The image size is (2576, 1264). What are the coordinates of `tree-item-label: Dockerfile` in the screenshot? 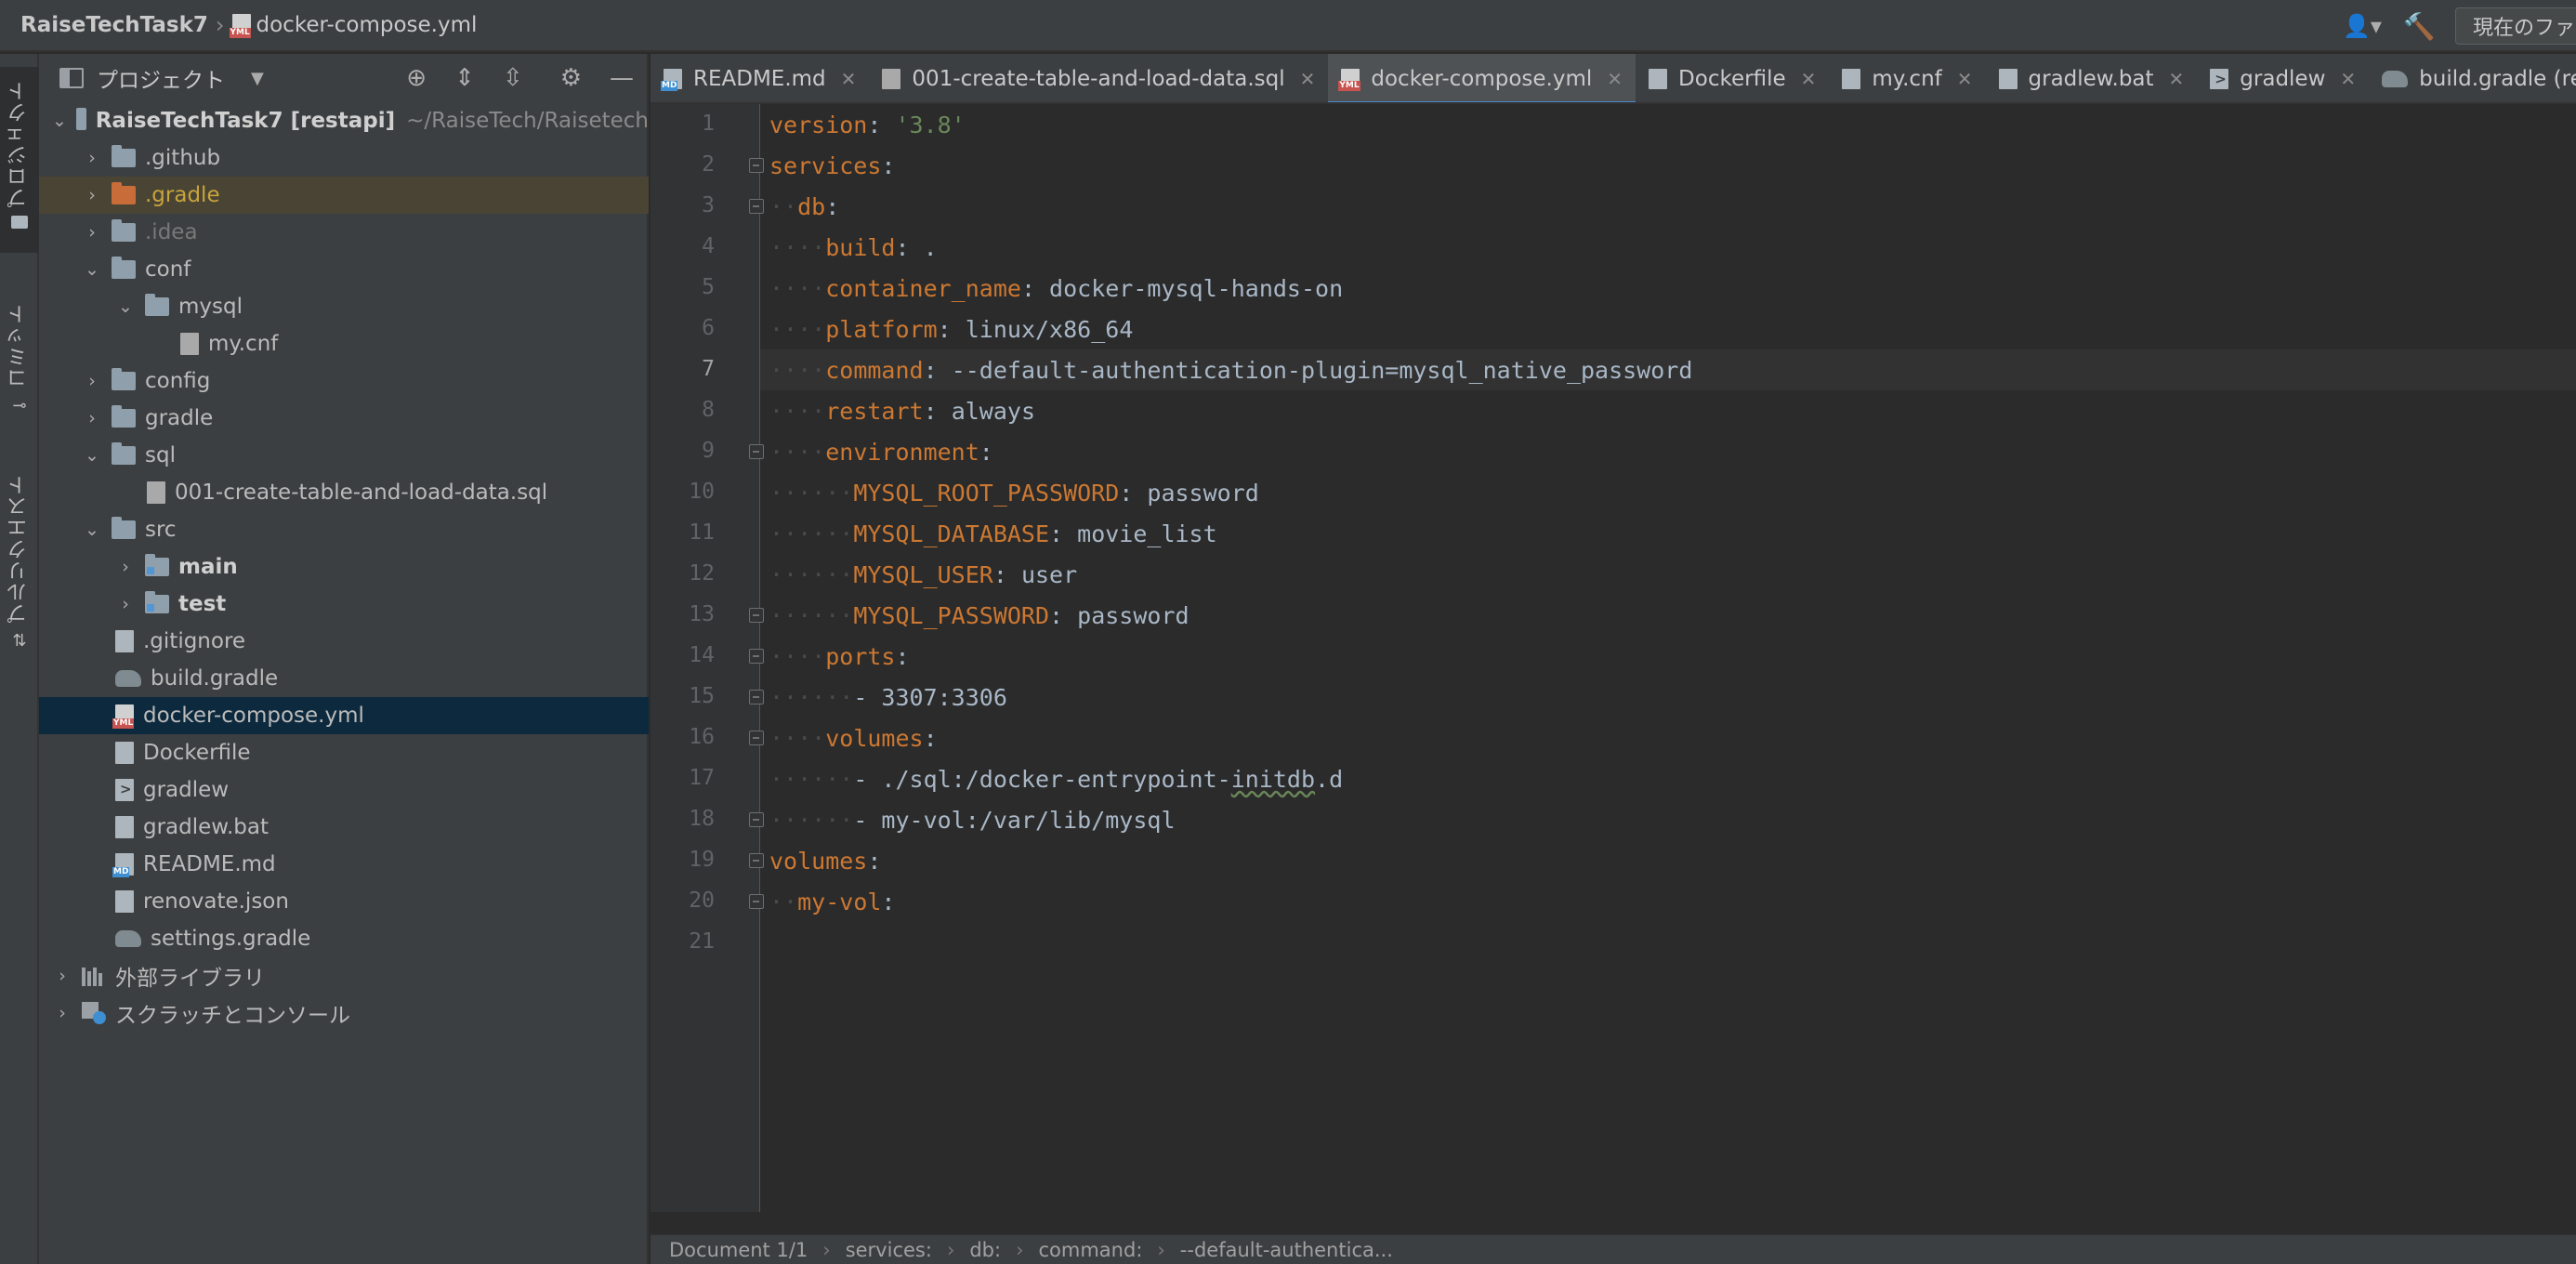 It's located at (197, 753).